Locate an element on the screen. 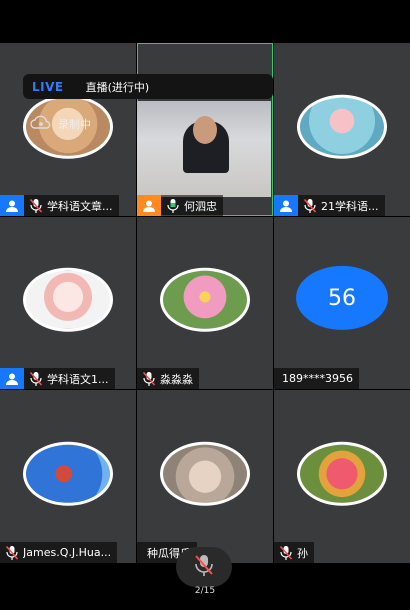 This screenshot has height=610, width=410. participant-name-bar: 189****3956 is located at coordinates (316, 378).